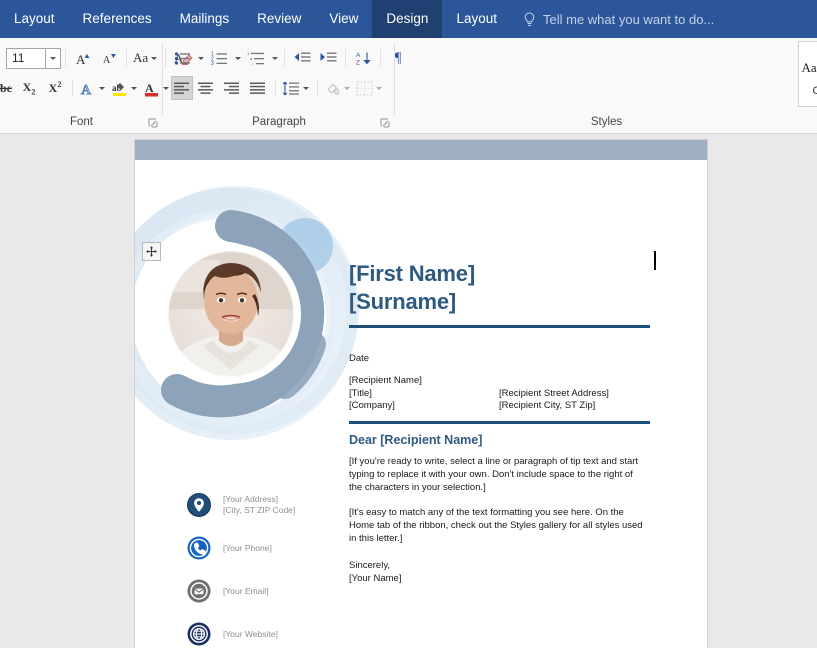 This screenshot has height=648, width=817. Describe the element at coordinates (247, 547) in the screenshot. I see `contact-phone-text: [Your Phone]` at that location.